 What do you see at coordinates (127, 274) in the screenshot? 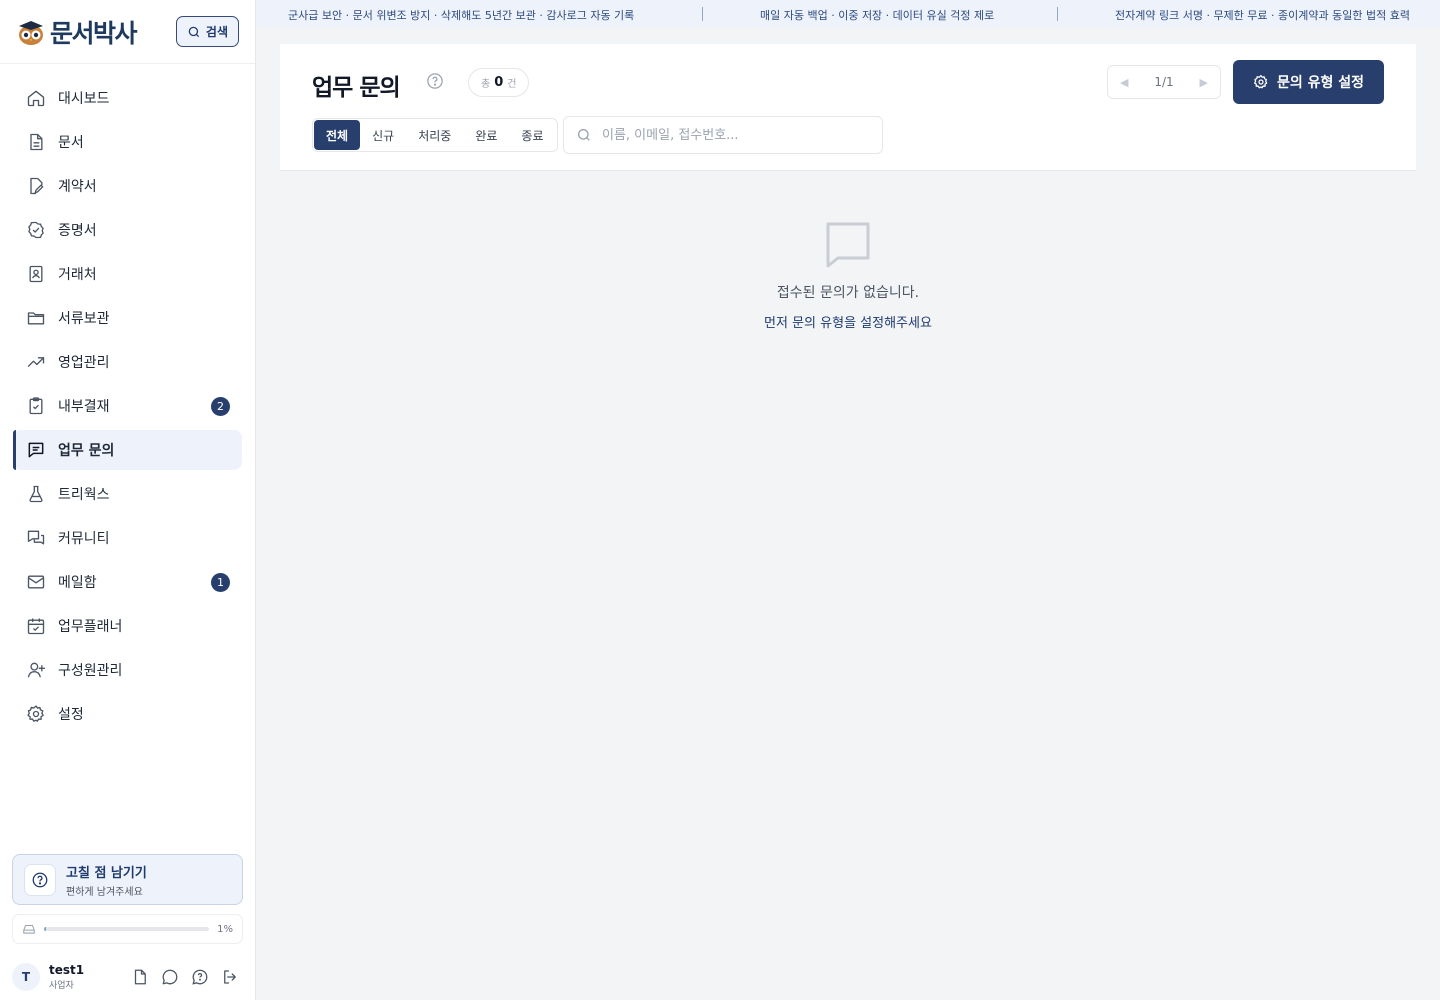
I see `sidebar-item-clients: 거래처` at bounding box center [127, 274].